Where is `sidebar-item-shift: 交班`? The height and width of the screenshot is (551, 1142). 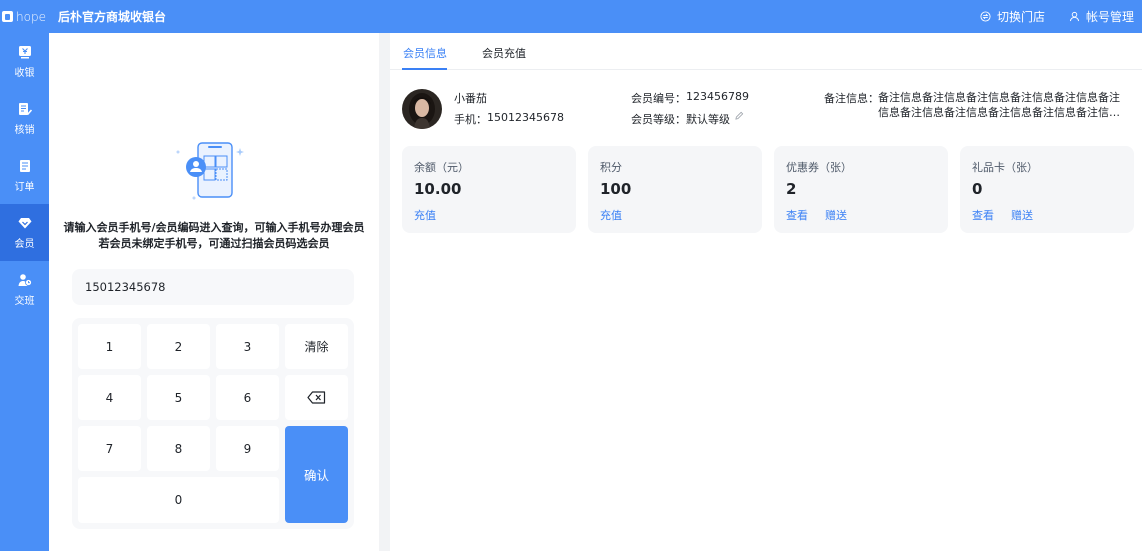 sidebar-item-shift: 交班 is located at coordinates (24, 289).